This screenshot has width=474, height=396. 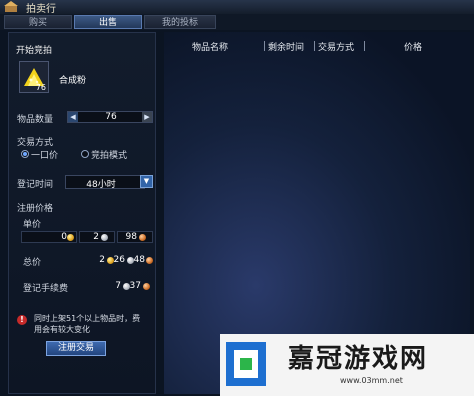 What do you see at coordinates (38, 22) in the screenshot?
I see `tab-buy: 购买` at bounding box center [38, 22].